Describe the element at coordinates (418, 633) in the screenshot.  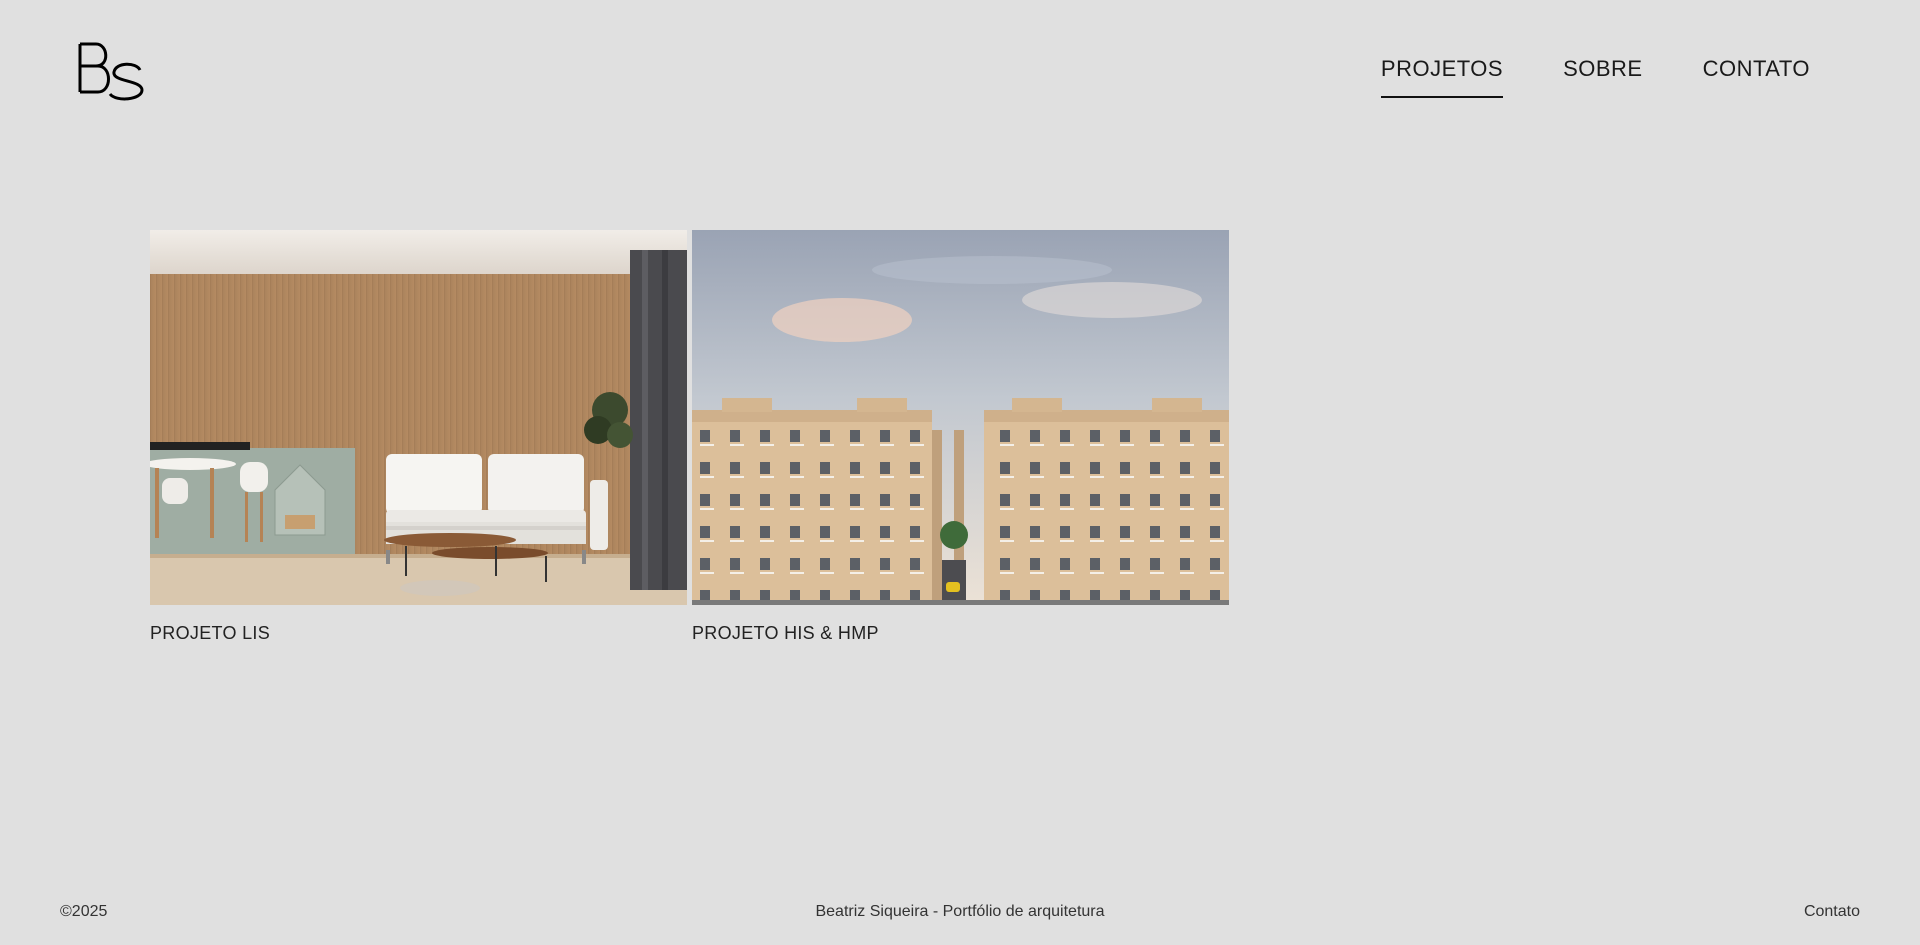
I see `project-title-lis: PROJETO LIS` at that location.